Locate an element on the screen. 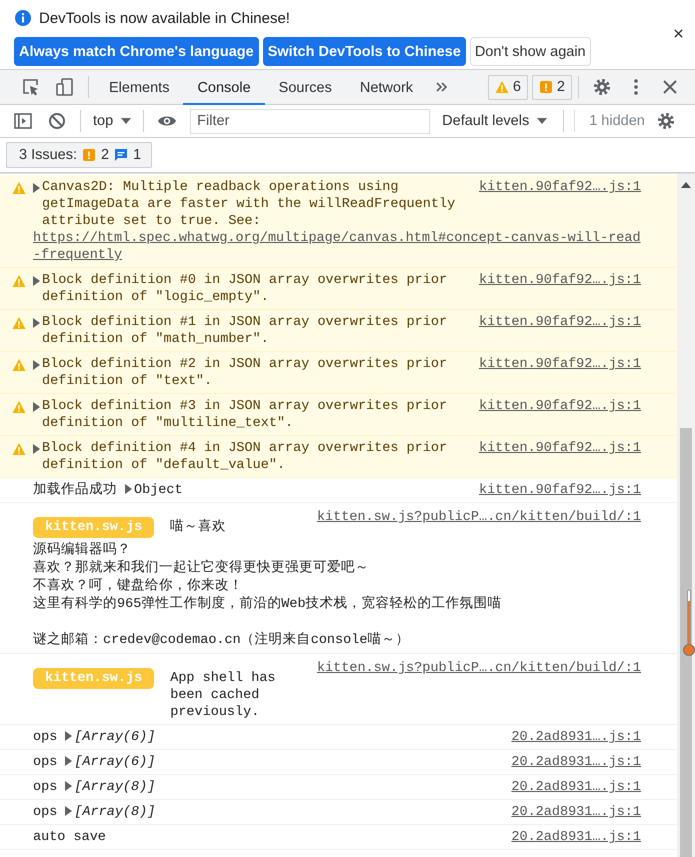 This screenshot has height=857, width=695. more-tabs-icon is located at coordinates (442, 87).